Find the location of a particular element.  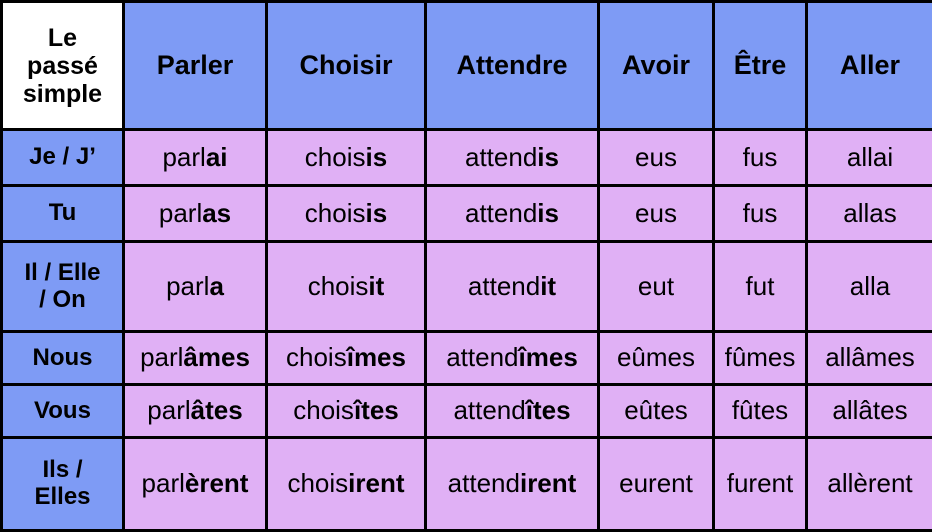

verb-stem: eûtes is located at coordinates (656, 410).